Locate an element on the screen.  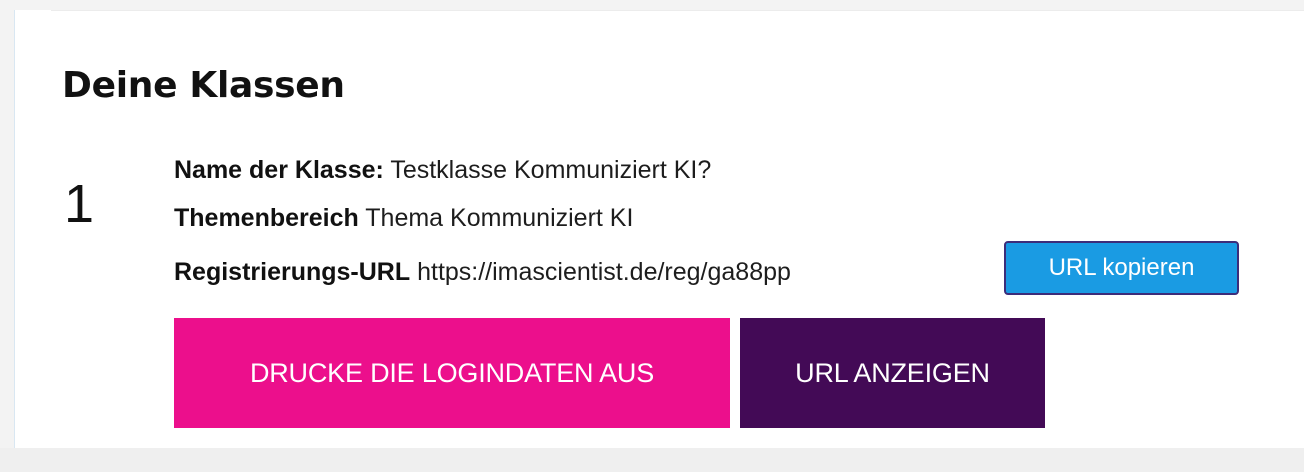
class-theme-value: Thema Kommuniziert KI is located at coordinates (499, 218).